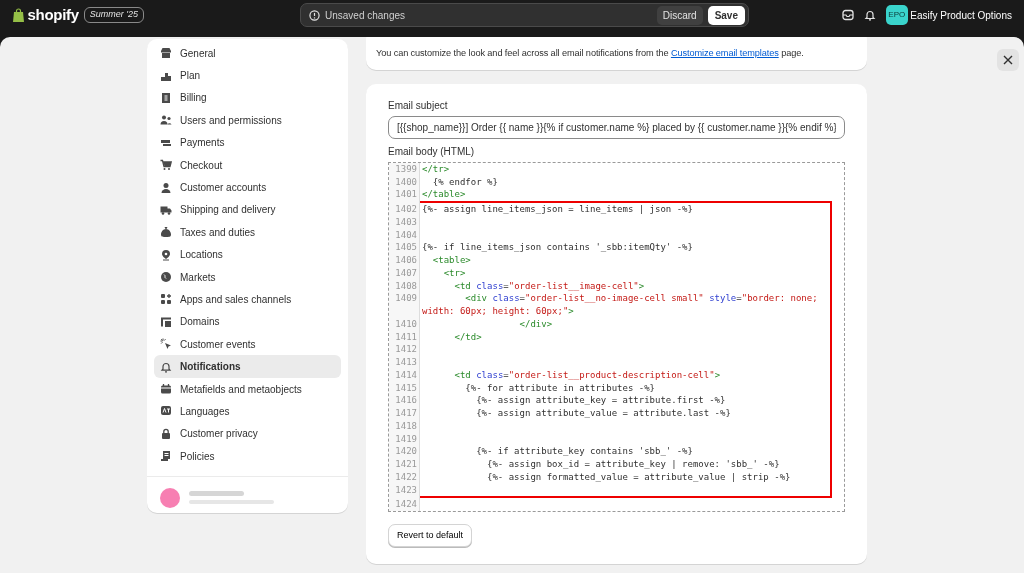 This screenshot has width=1024, height=573. Describe the element at coordinates (406, 299) in the screenshot. I see `line-number: 1409` at that location.